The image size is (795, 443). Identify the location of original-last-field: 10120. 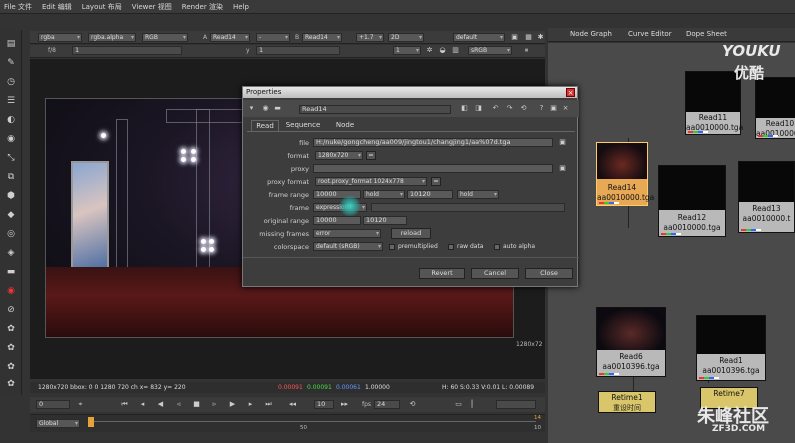
(385, 220).